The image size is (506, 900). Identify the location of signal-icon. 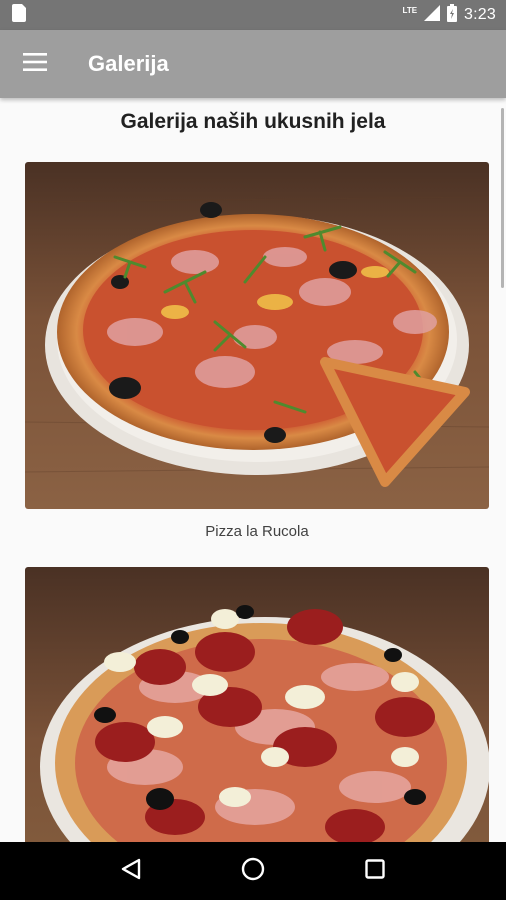
(432, 15).